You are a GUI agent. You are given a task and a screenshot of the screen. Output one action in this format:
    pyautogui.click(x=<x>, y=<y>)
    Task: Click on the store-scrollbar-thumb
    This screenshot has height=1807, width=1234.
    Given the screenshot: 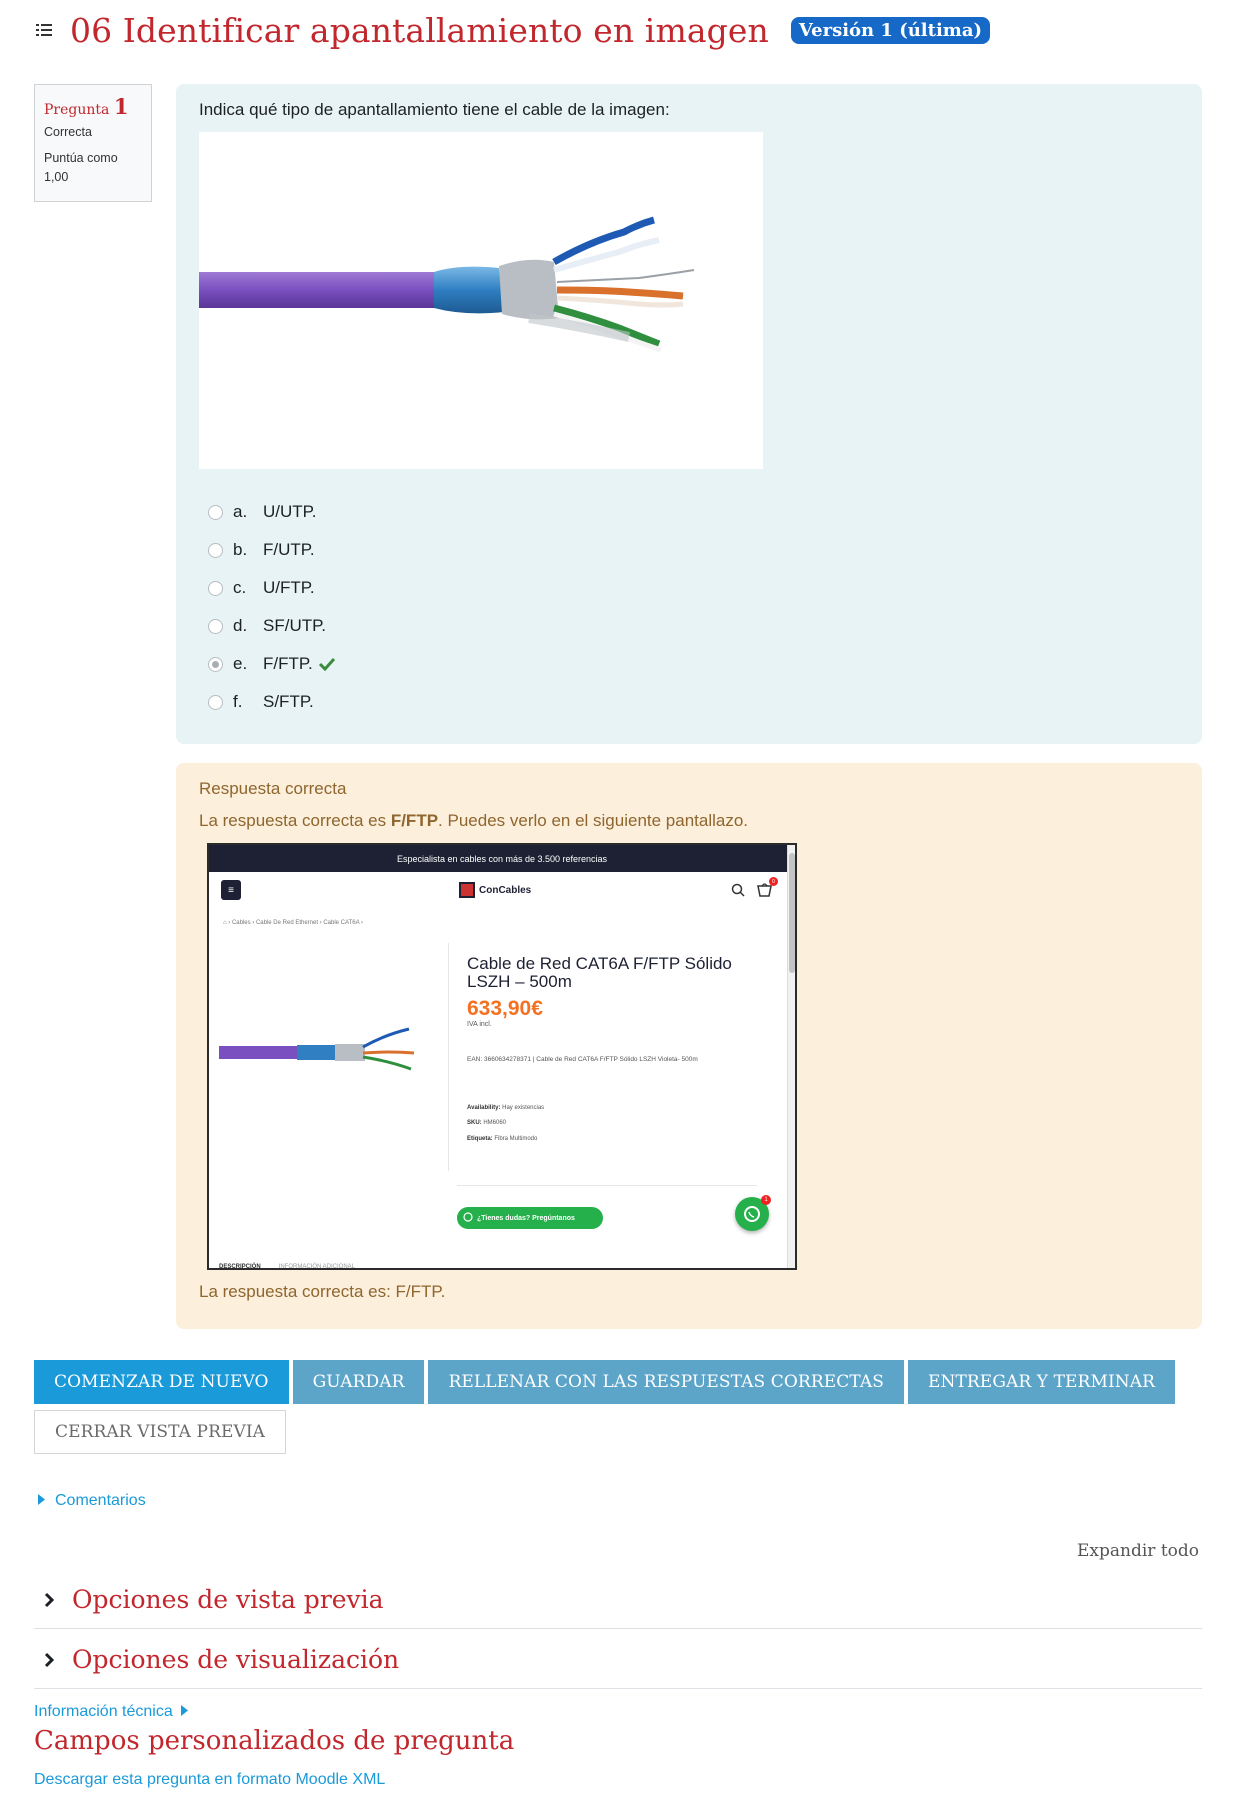 What is the action you would take?
    pyautogui.click(x=792, y=913)
    